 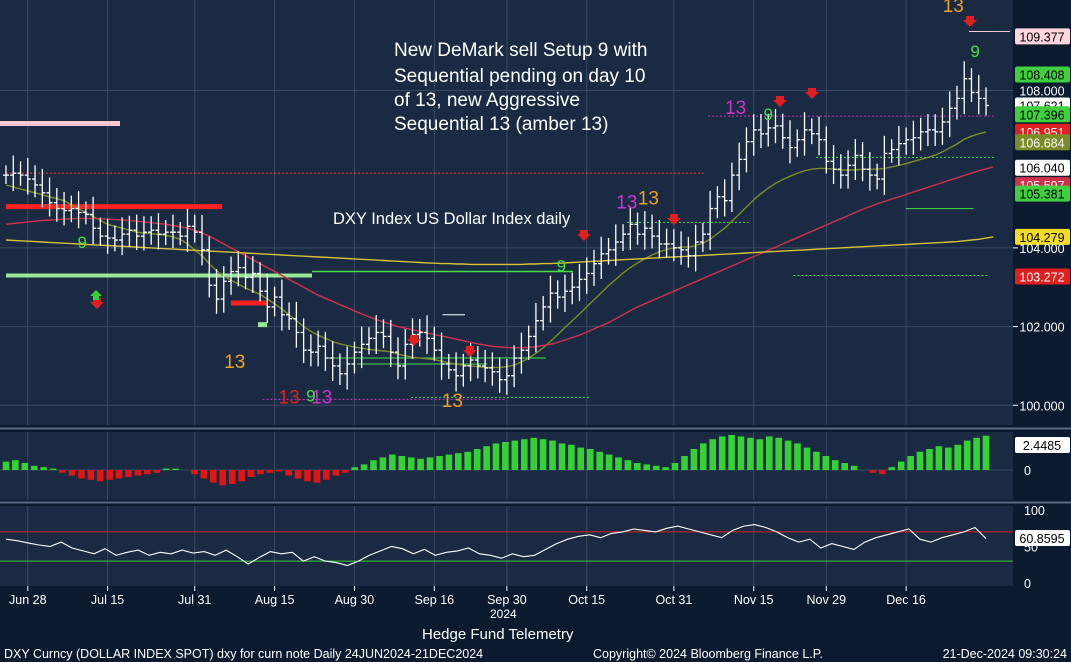 What do you see at coordinates (1027, 584) in the screenshot?
I see `oscillator-tick-label: 0` at bounding box center [1027, 584].